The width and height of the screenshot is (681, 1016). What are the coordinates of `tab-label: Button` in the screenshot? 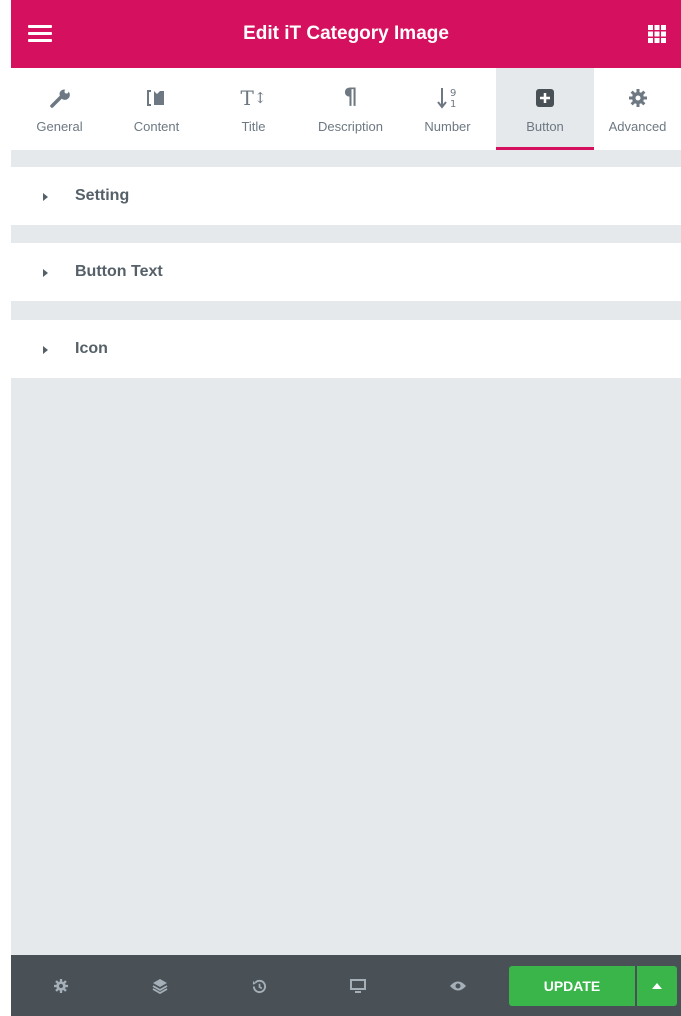 It's located at (545, 126).